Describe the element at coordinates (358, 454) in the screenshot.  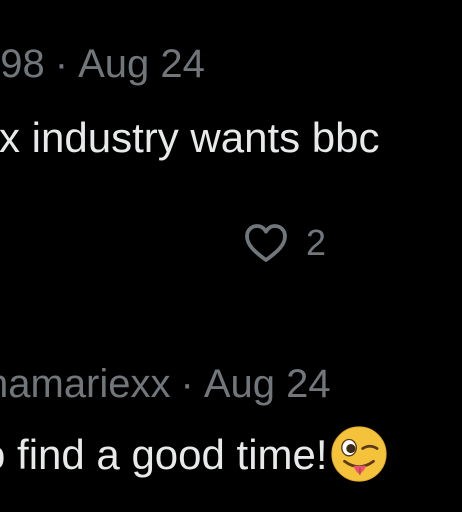
I see `winking-face-with-tongue-icon` at that location.